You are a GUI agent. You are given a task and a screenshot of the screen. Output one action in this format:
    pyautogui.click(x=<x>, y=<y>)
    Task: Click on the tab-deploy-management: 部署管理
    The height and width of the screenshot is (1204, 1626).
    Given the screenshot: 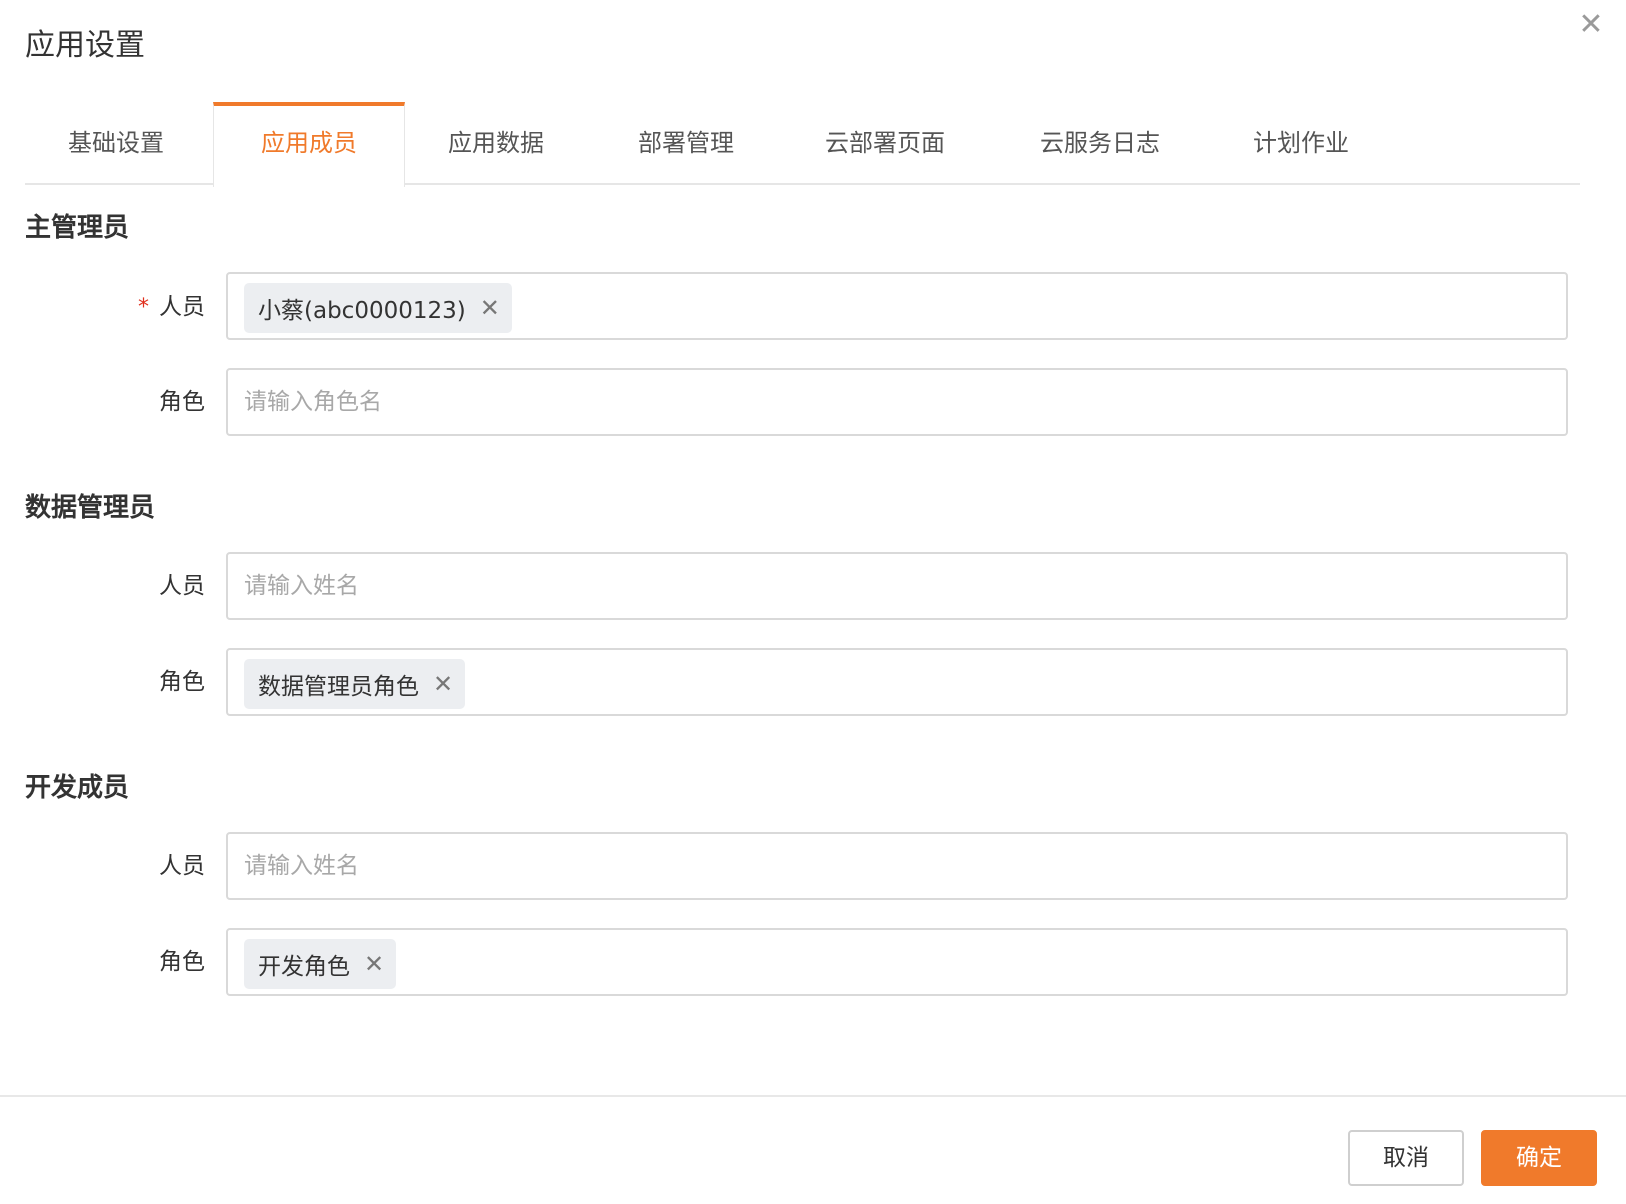 What is the action you would take?
    pyautogui.click(x=686, y=143)
    